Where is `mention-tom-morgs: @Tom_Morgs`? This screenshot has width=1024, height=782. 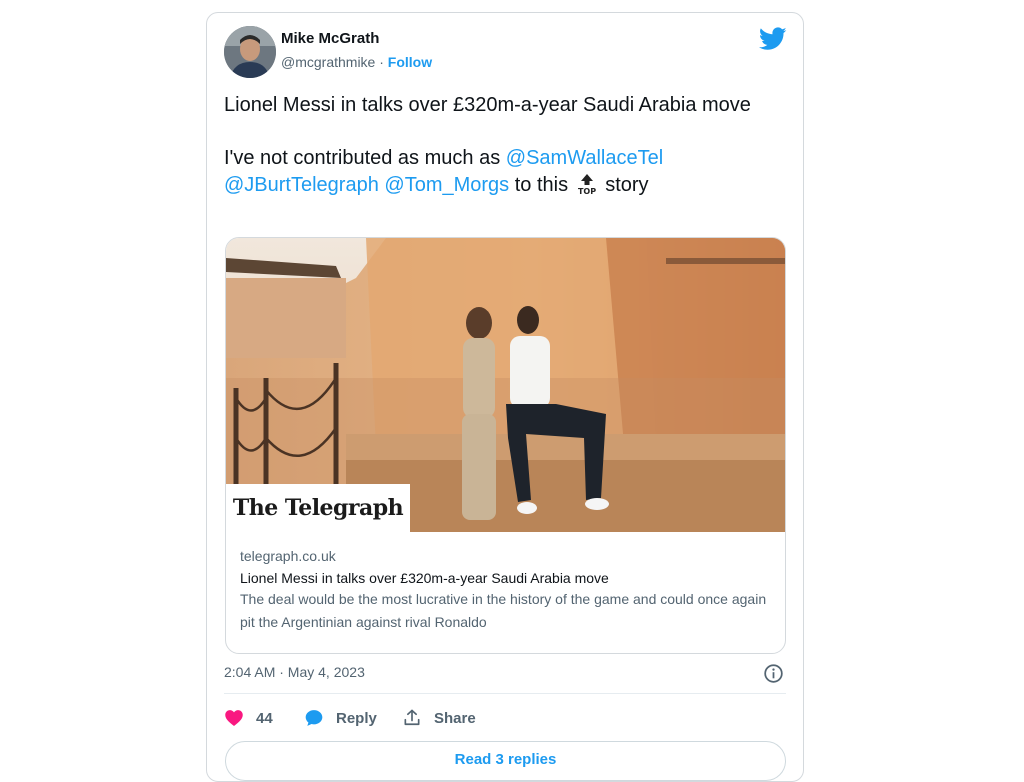 mention-tom-morgs: @Tom_Morgs is located at coordinates (446, 185).